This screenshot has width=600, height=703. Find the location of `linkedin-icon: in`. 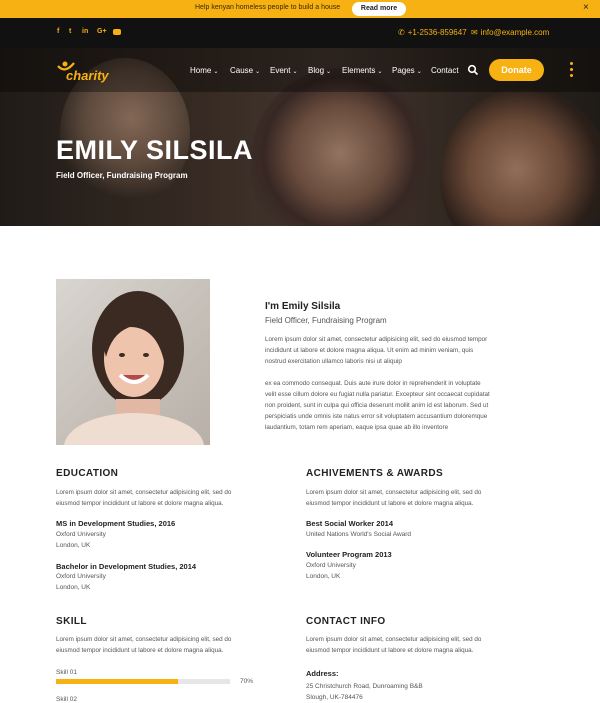

linkedin-icon: in is located at coordinates (85, 31).